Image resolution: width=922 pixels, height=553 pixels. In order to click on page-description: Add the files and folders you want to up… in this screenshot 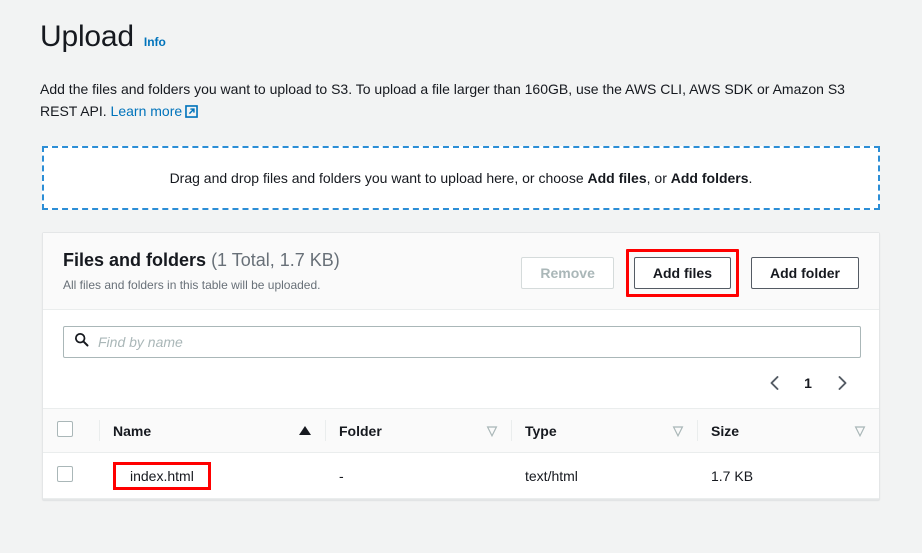, I will do `click(460, 101)`.